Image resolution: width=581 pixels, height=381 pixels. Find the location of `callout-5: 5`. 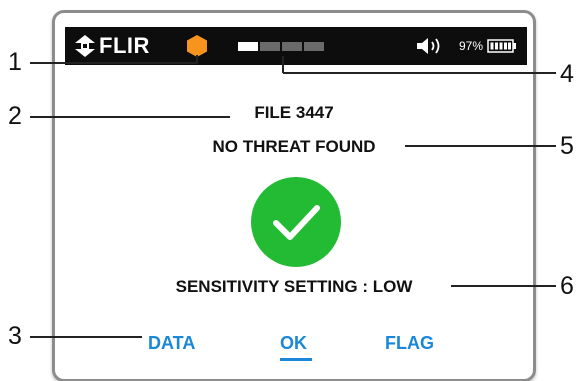

callout-5: 5 is located at coordinates (567, 146).